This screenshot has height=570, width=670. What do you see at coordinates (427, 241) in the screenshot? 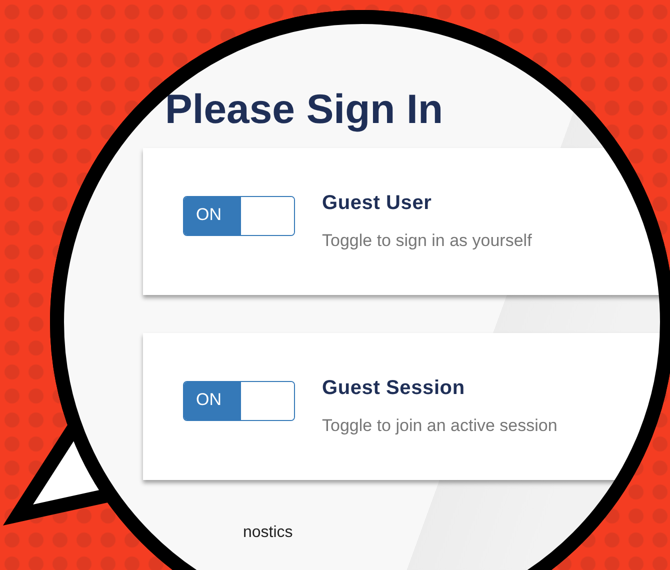
I see `option-description: Toggle to sign in as yourself` at bounding box center [427, 241].